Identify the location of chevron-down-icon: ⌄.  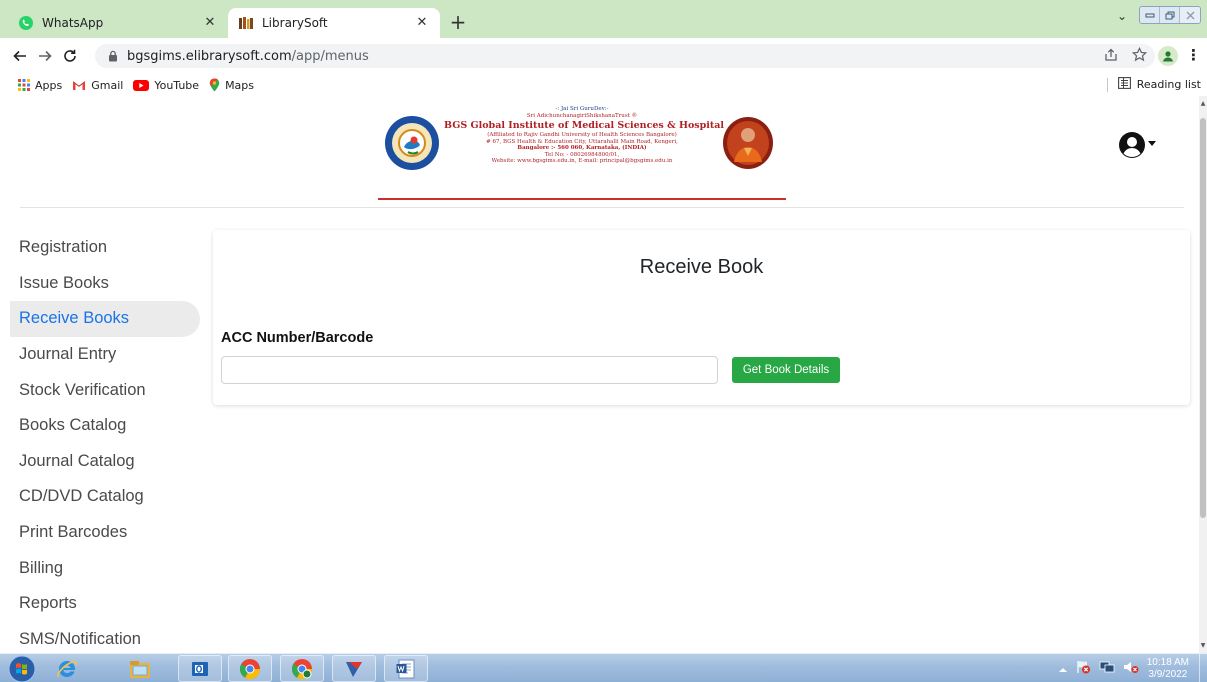
(1122, 18).